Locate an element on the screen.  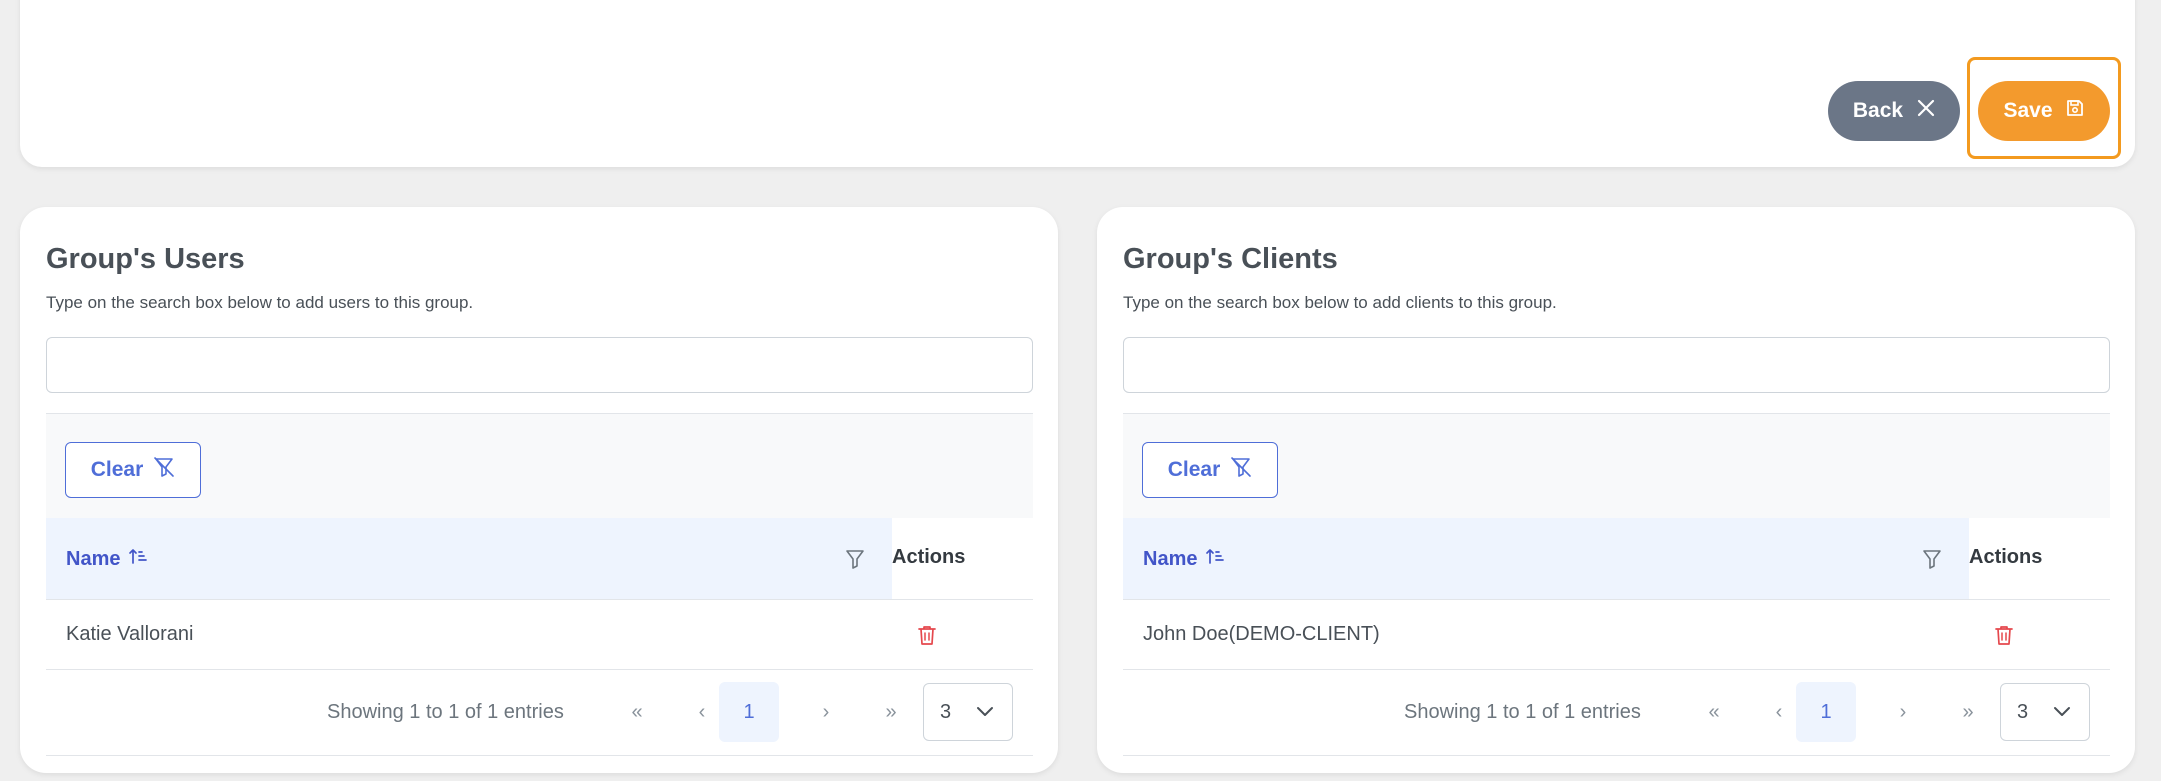
row-name-cell: John Doe(DEMO-CLIENT) is located at coordinates (1261, 634).